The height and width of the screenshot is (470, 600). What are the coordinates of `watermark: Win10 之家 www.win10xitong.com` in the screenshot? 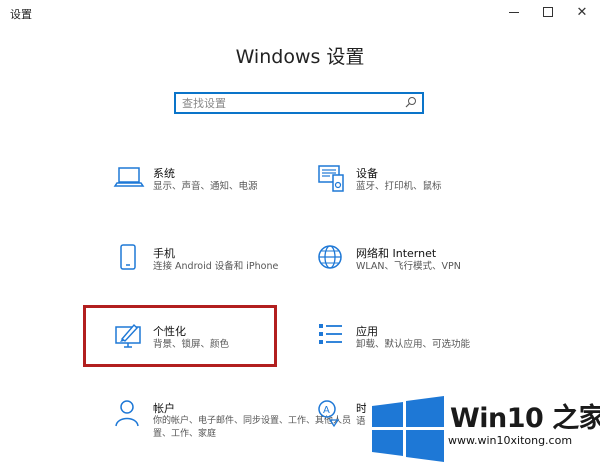 It's located at (483, 431).